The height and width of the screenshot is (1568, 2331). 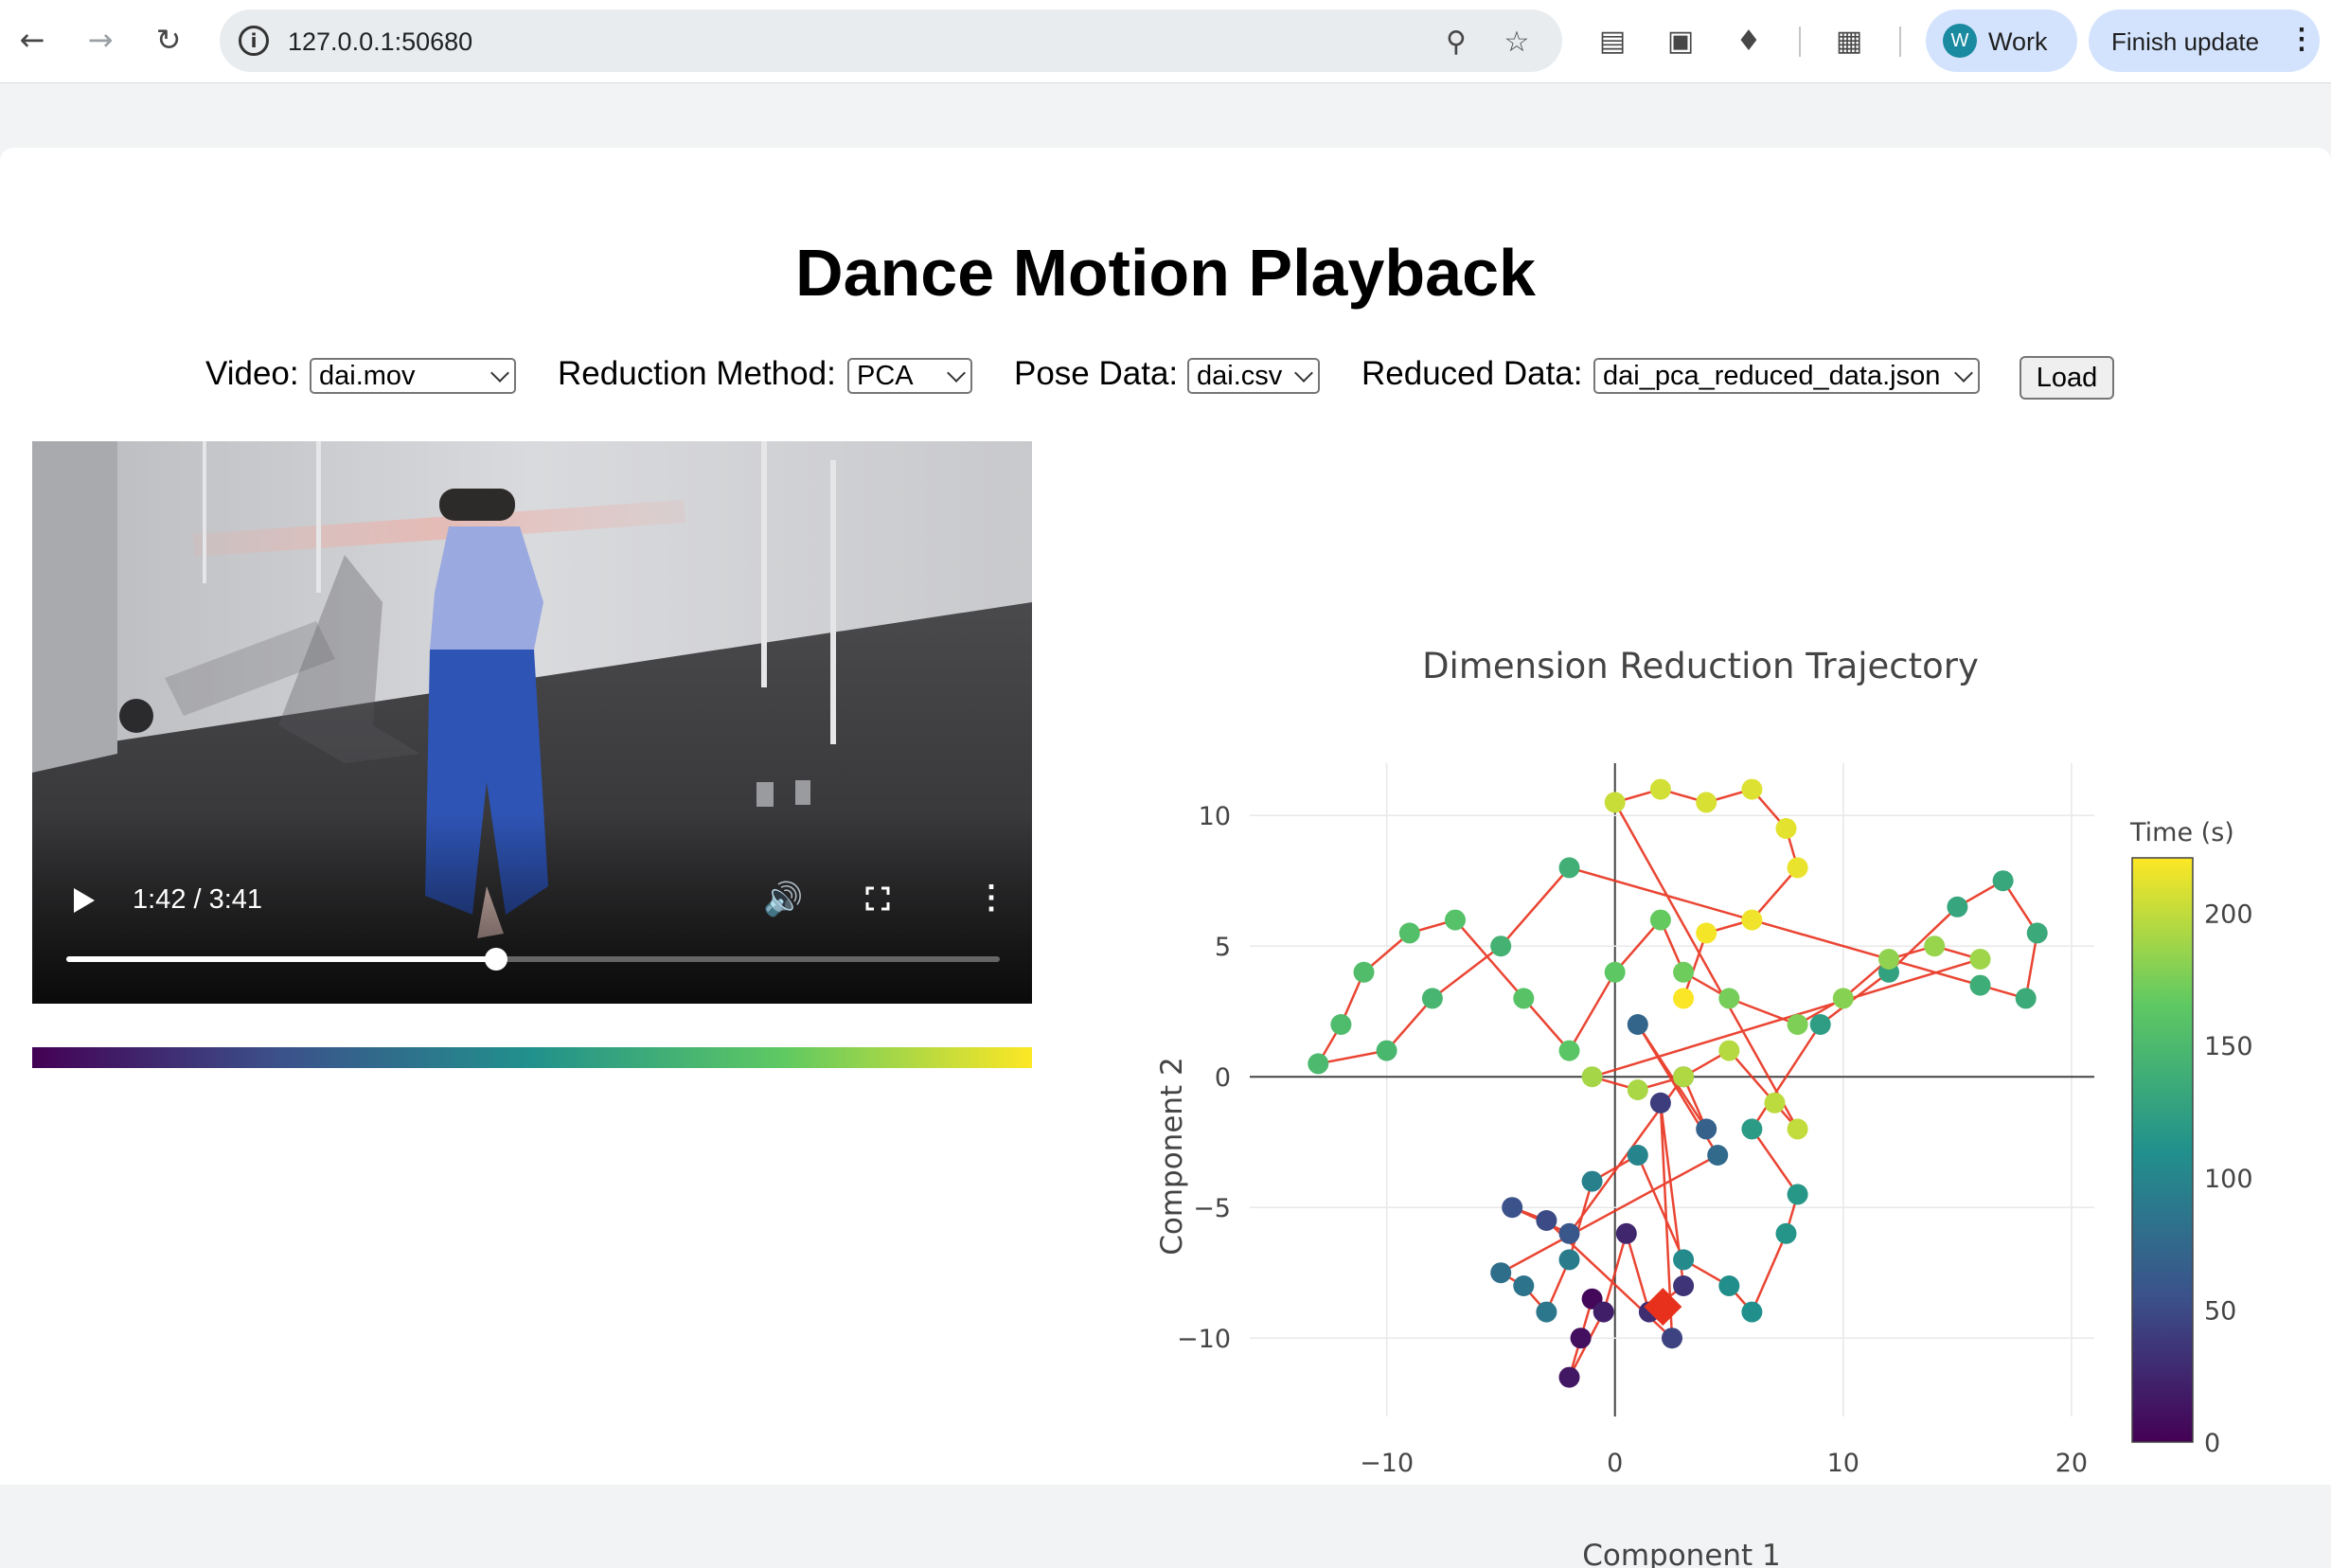 I want to click on profile-button: W Work, so click(x=2001, y=40).